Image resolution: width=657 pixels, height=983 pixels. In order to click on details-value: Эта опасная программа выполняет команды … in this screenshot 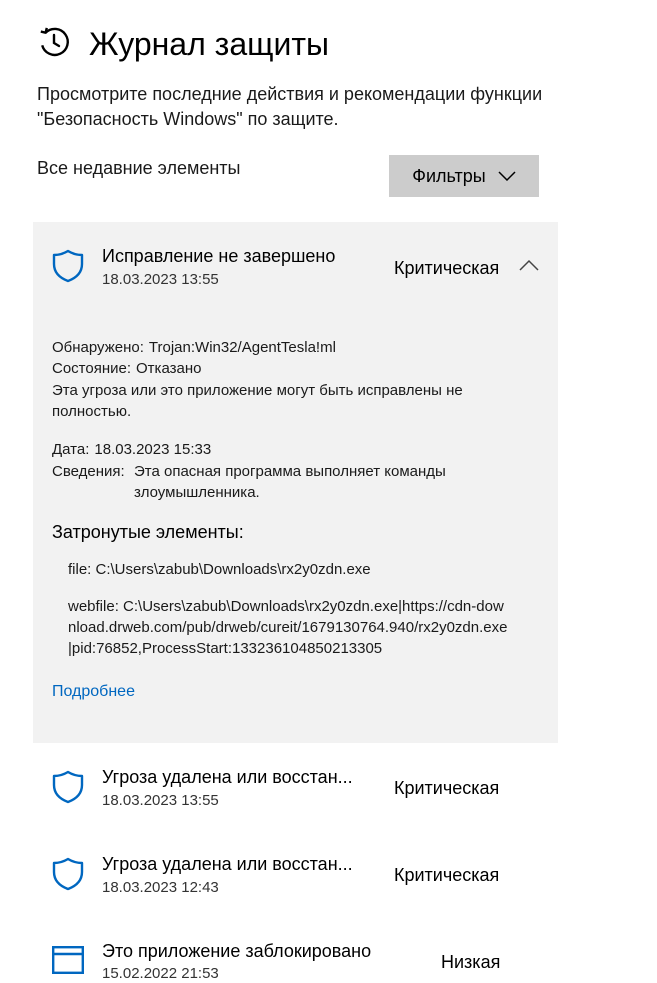, I will do `click(290, 482)`.